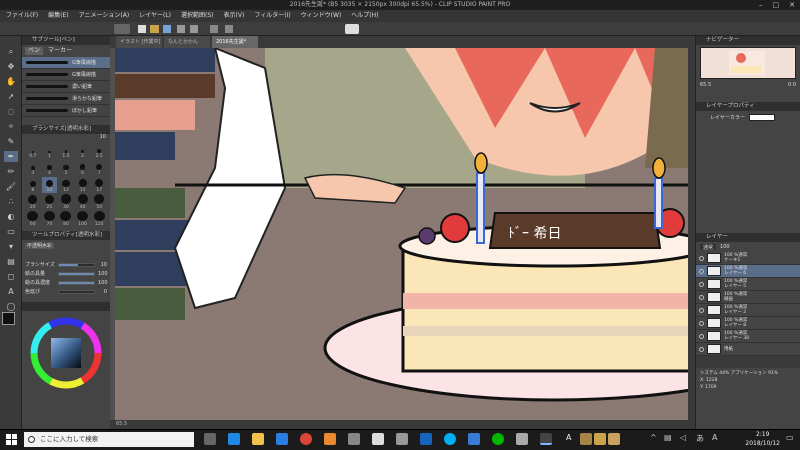  Describe the element at coordinates (792, 5) in the screenshot. I see `close-icon: ✕` at that location.